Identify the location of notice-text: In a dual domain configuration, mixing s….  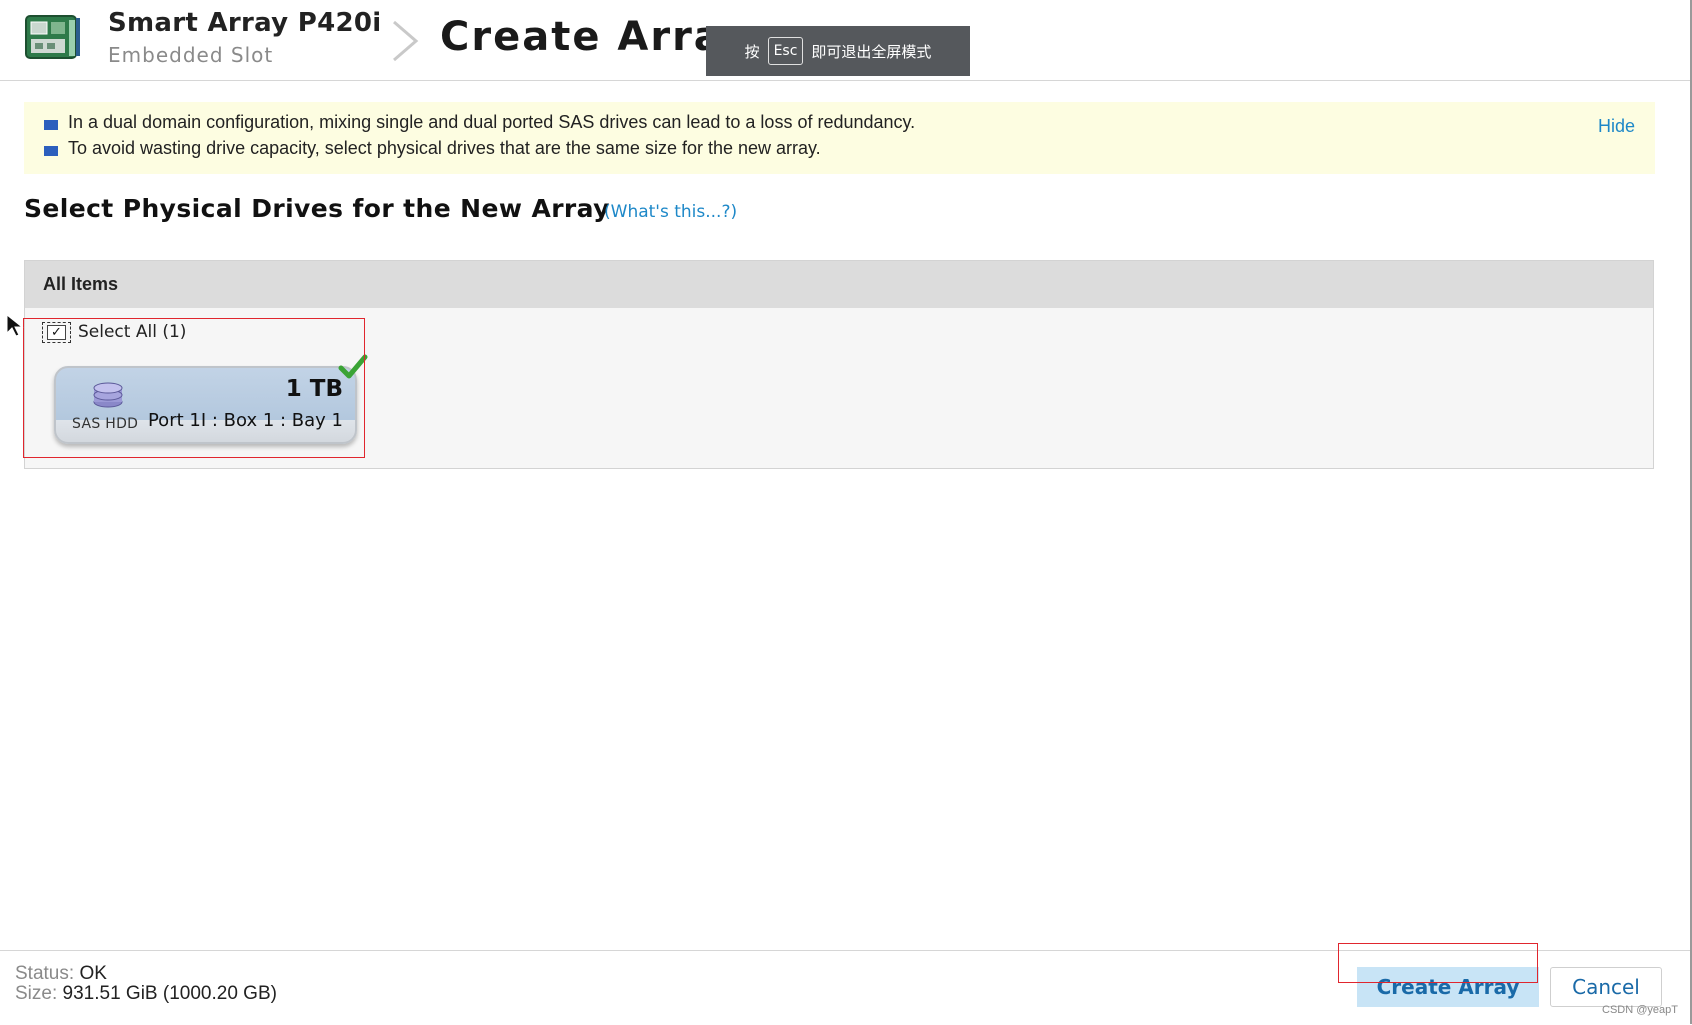
(492, 122).